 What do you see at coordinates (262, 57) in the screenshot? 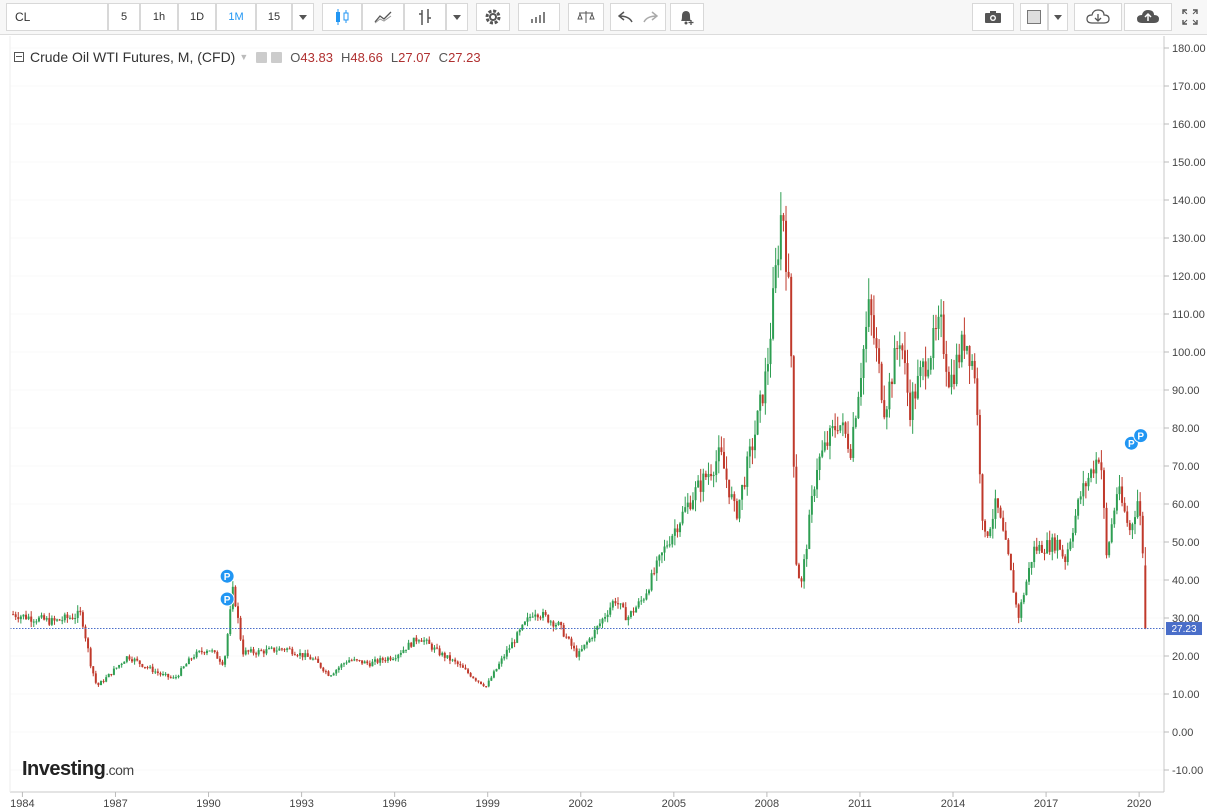
I see `eye-icon` at bounding box center [262, 57].